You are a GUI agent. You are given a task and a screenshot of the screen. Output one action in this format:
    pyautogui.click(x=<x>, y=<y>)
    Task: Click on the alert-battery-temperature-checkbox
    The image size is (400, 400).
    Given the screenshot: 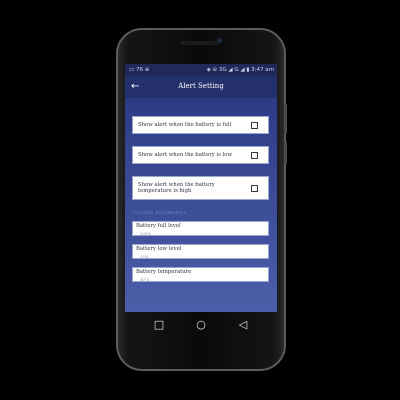 What is the action you would take?
    pyautogui.click(x=254, y=188)
    